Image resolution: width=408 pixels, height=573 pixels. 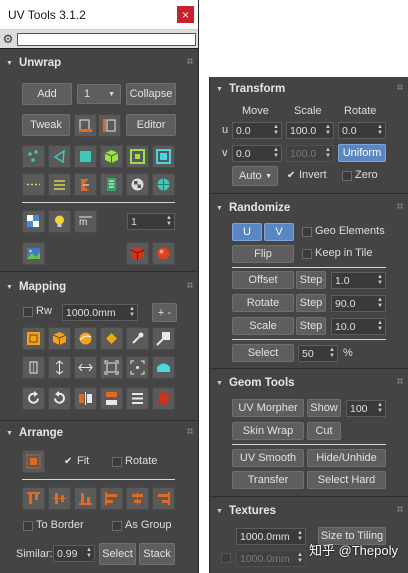 What do you see at coordinates (85, 184) in the screenshot?
I see `stitch-icon` at bounding box center [85, 184].